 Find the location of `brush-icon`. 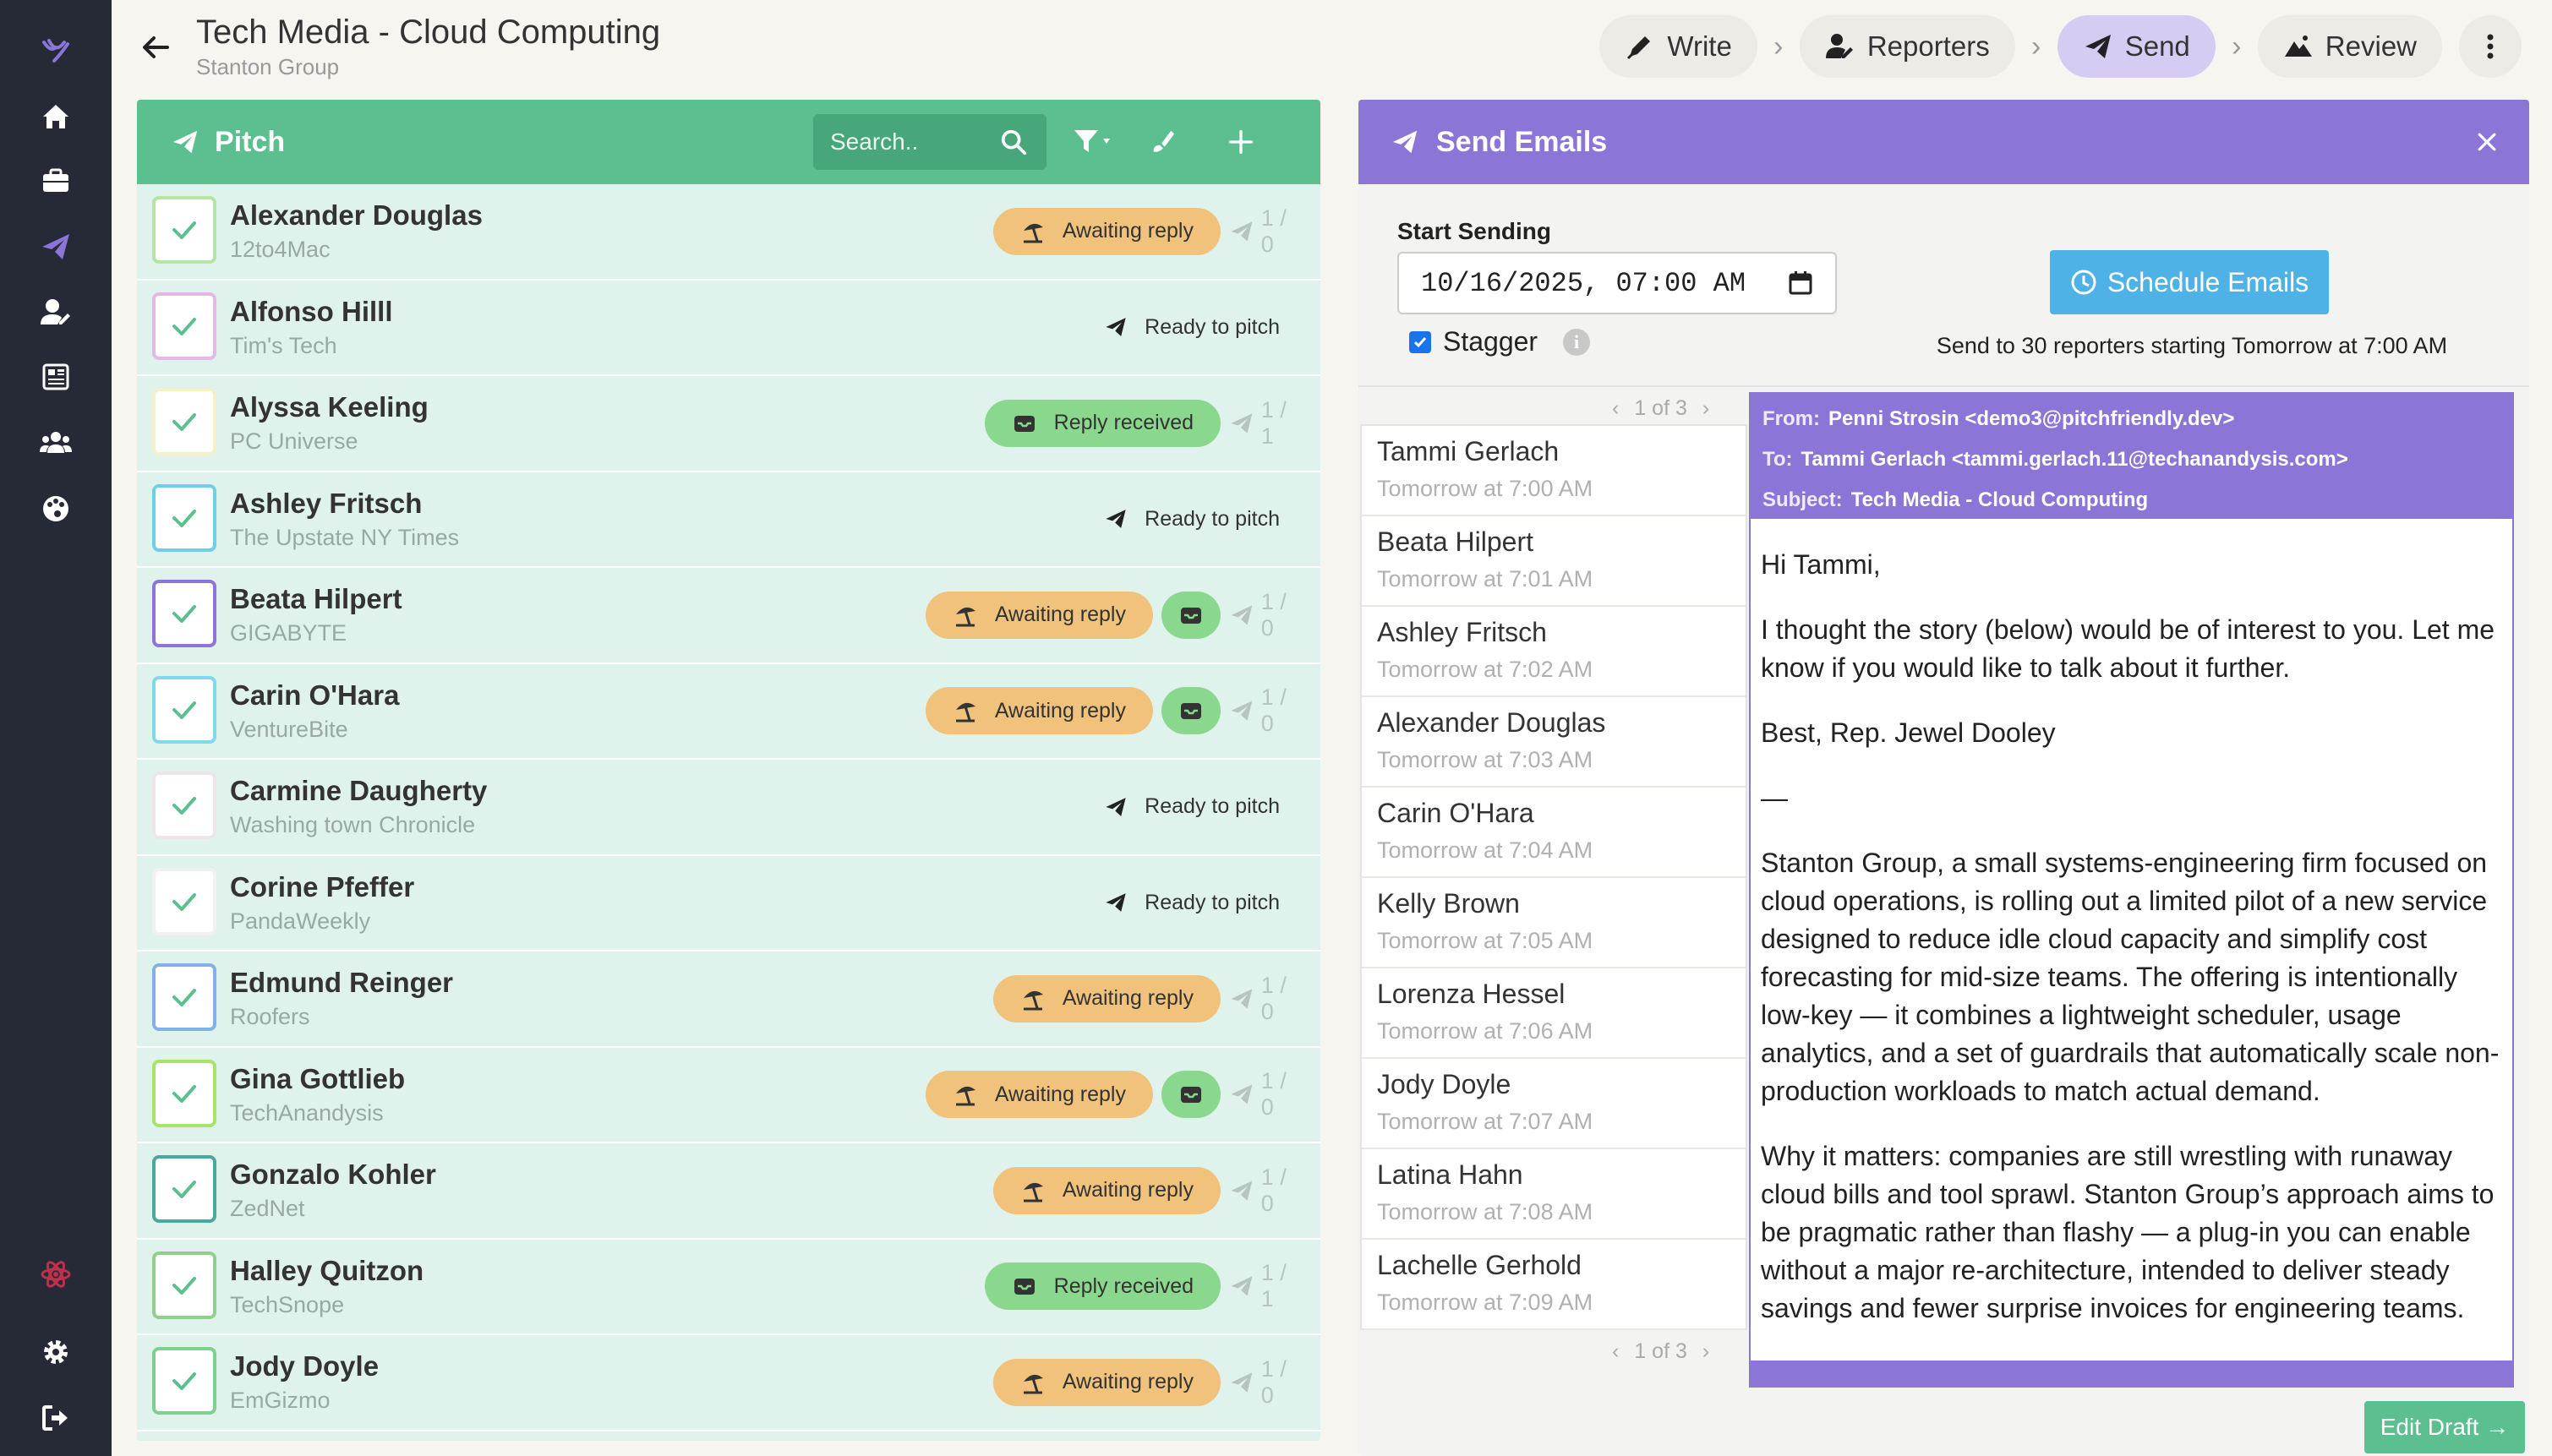

brush-icon is located at coordinates (1161, 142).